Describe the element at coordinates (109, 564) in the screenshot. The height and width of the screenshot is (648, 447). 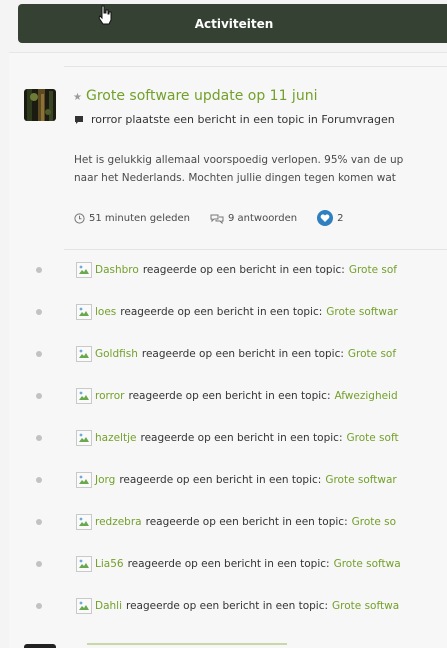
I see `activity-user: Lia56` at that location.